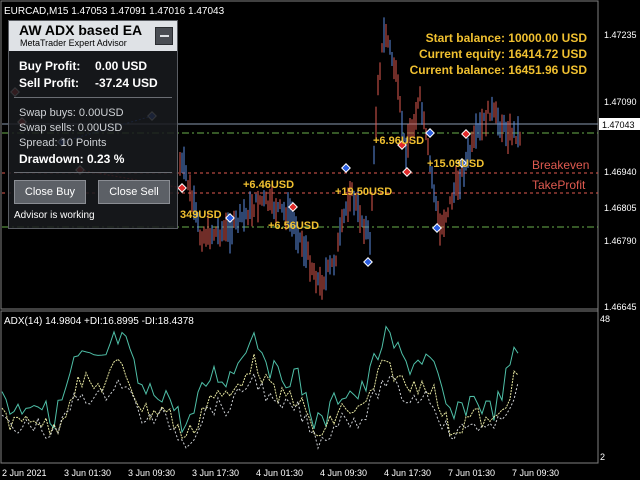 This screenshot has width=640, height=480. What do you see at coordinates (126, 83) in the screenshot?
I see `sell-profit-value: -37.24 USD` at bounding box center [126, 83].